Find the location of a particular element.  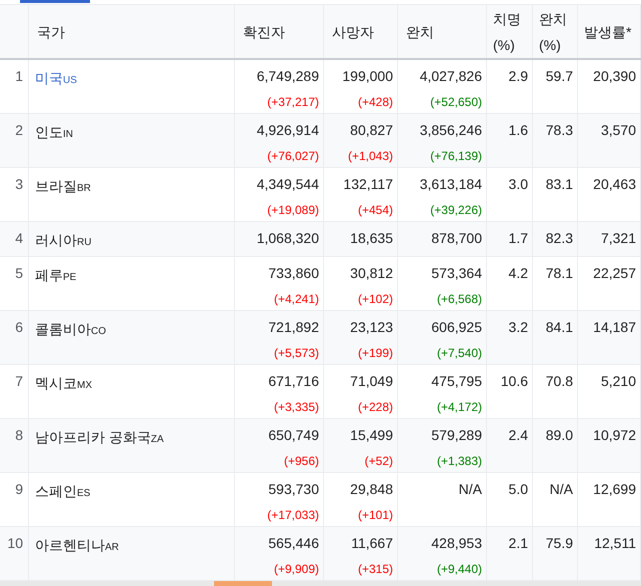

table-cell: 20,390 is located at coordinates (614, 76).